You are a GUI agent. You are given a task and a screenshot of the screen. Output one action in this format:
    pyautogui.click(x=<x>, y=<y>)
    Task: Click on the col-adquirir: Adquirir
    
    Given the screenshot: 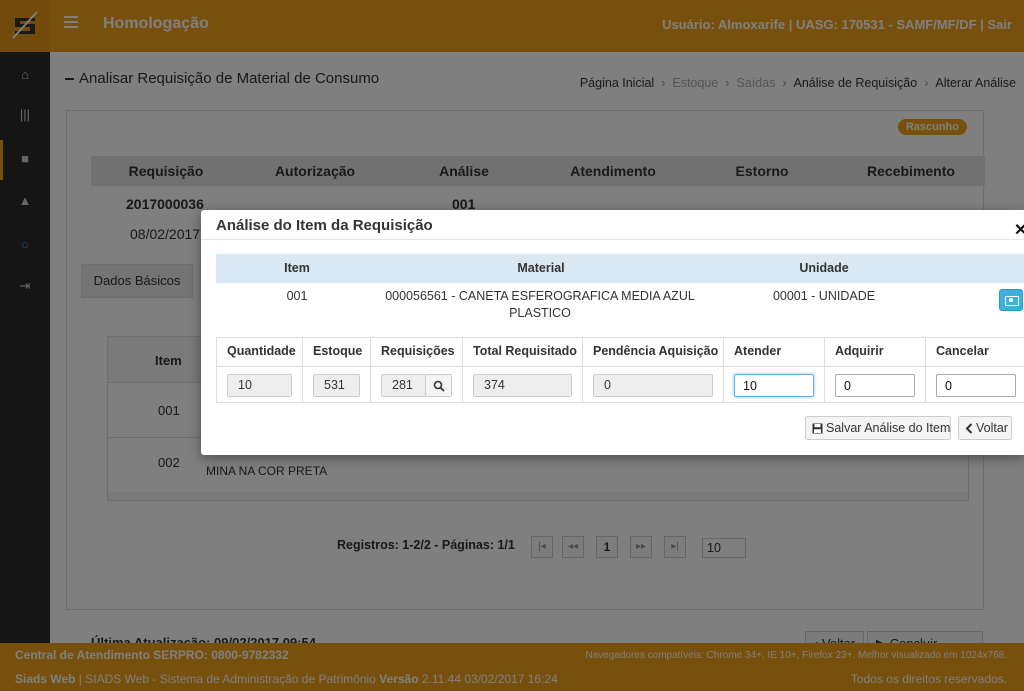 What is the action you would take?
    pyautogui.click(x=875, y=370)
    